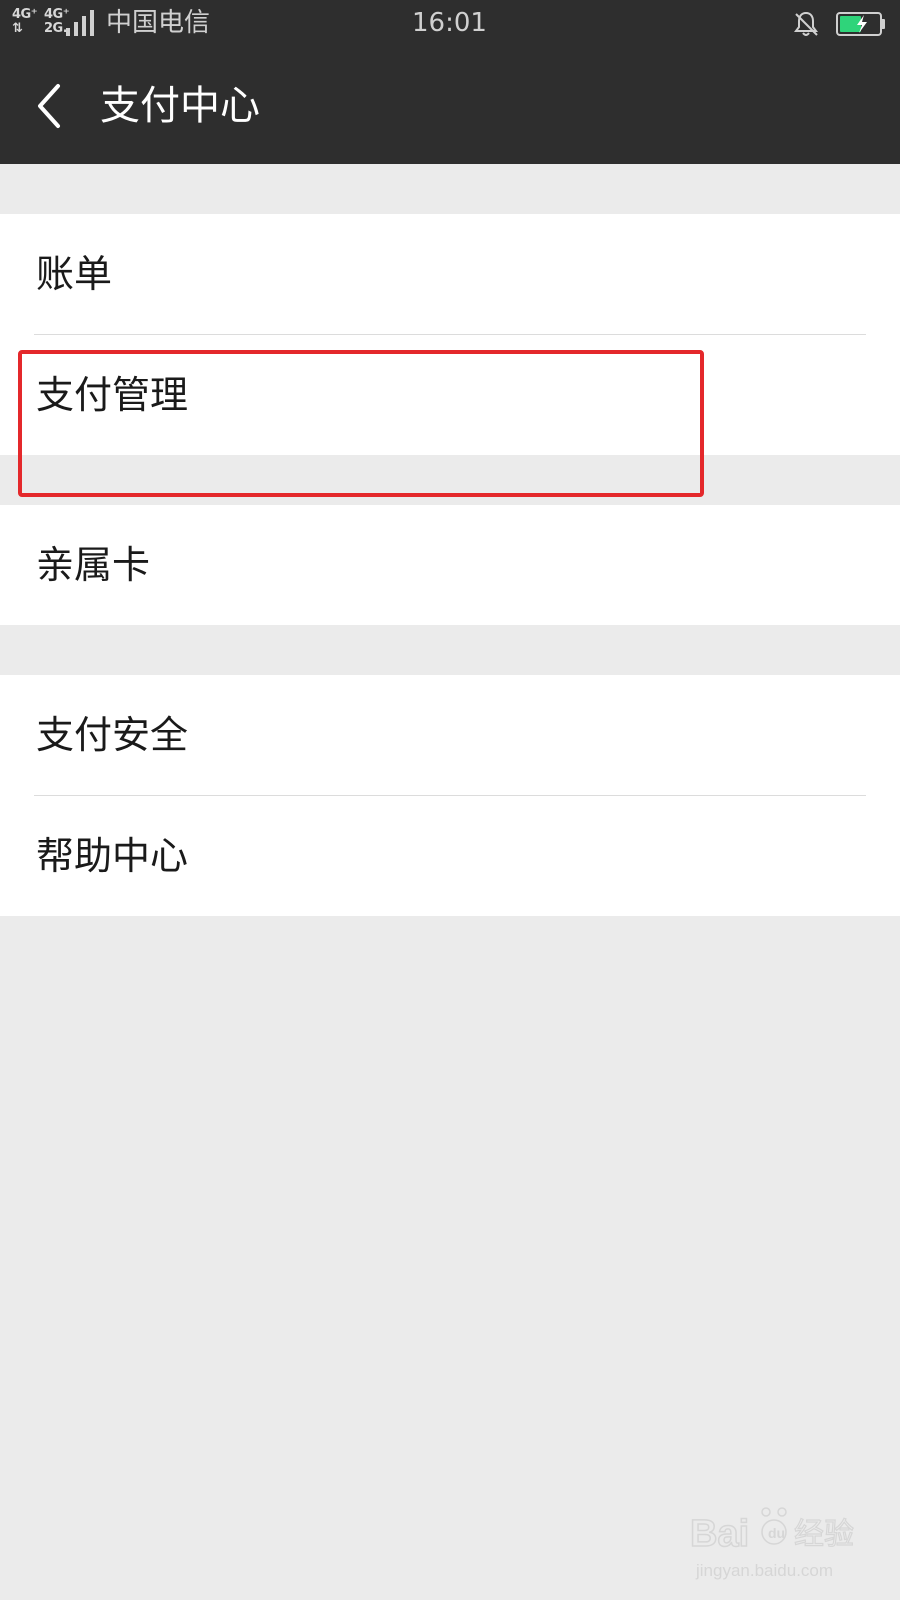 This screenshot has height=1600, width=900. What do you see at coordinates (80, 23) in the screenshot?
I see `signal-icon` at bounding box center [80, 23].